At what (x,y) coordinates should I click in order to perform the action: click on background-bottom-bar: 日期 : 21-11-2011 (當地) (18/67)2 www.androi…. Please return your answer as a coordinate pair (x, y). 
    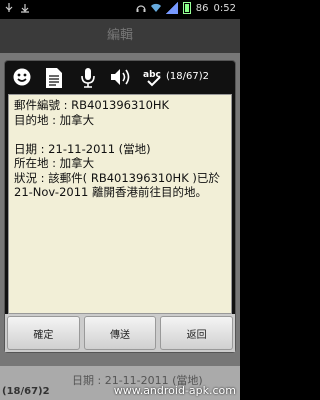
    Looking at the image, I should click on (120, 383).